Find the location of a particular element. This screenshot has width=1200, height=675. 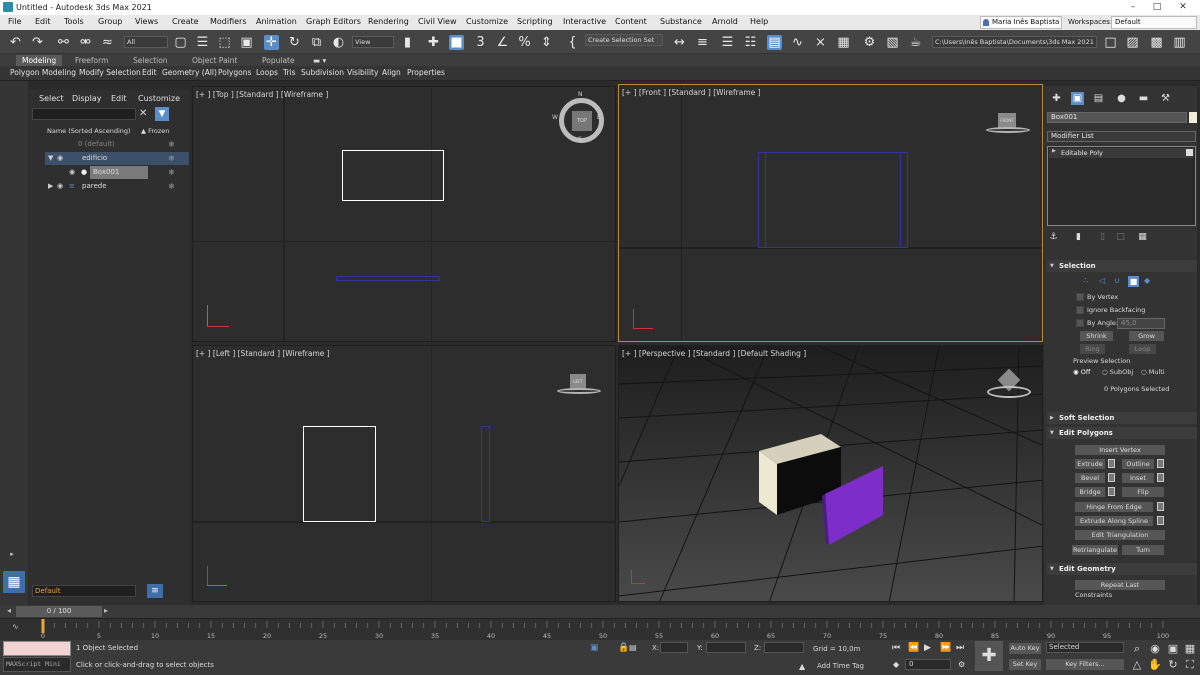

show-end-result-icon: ▮ is located at coordinates (1078, 237).